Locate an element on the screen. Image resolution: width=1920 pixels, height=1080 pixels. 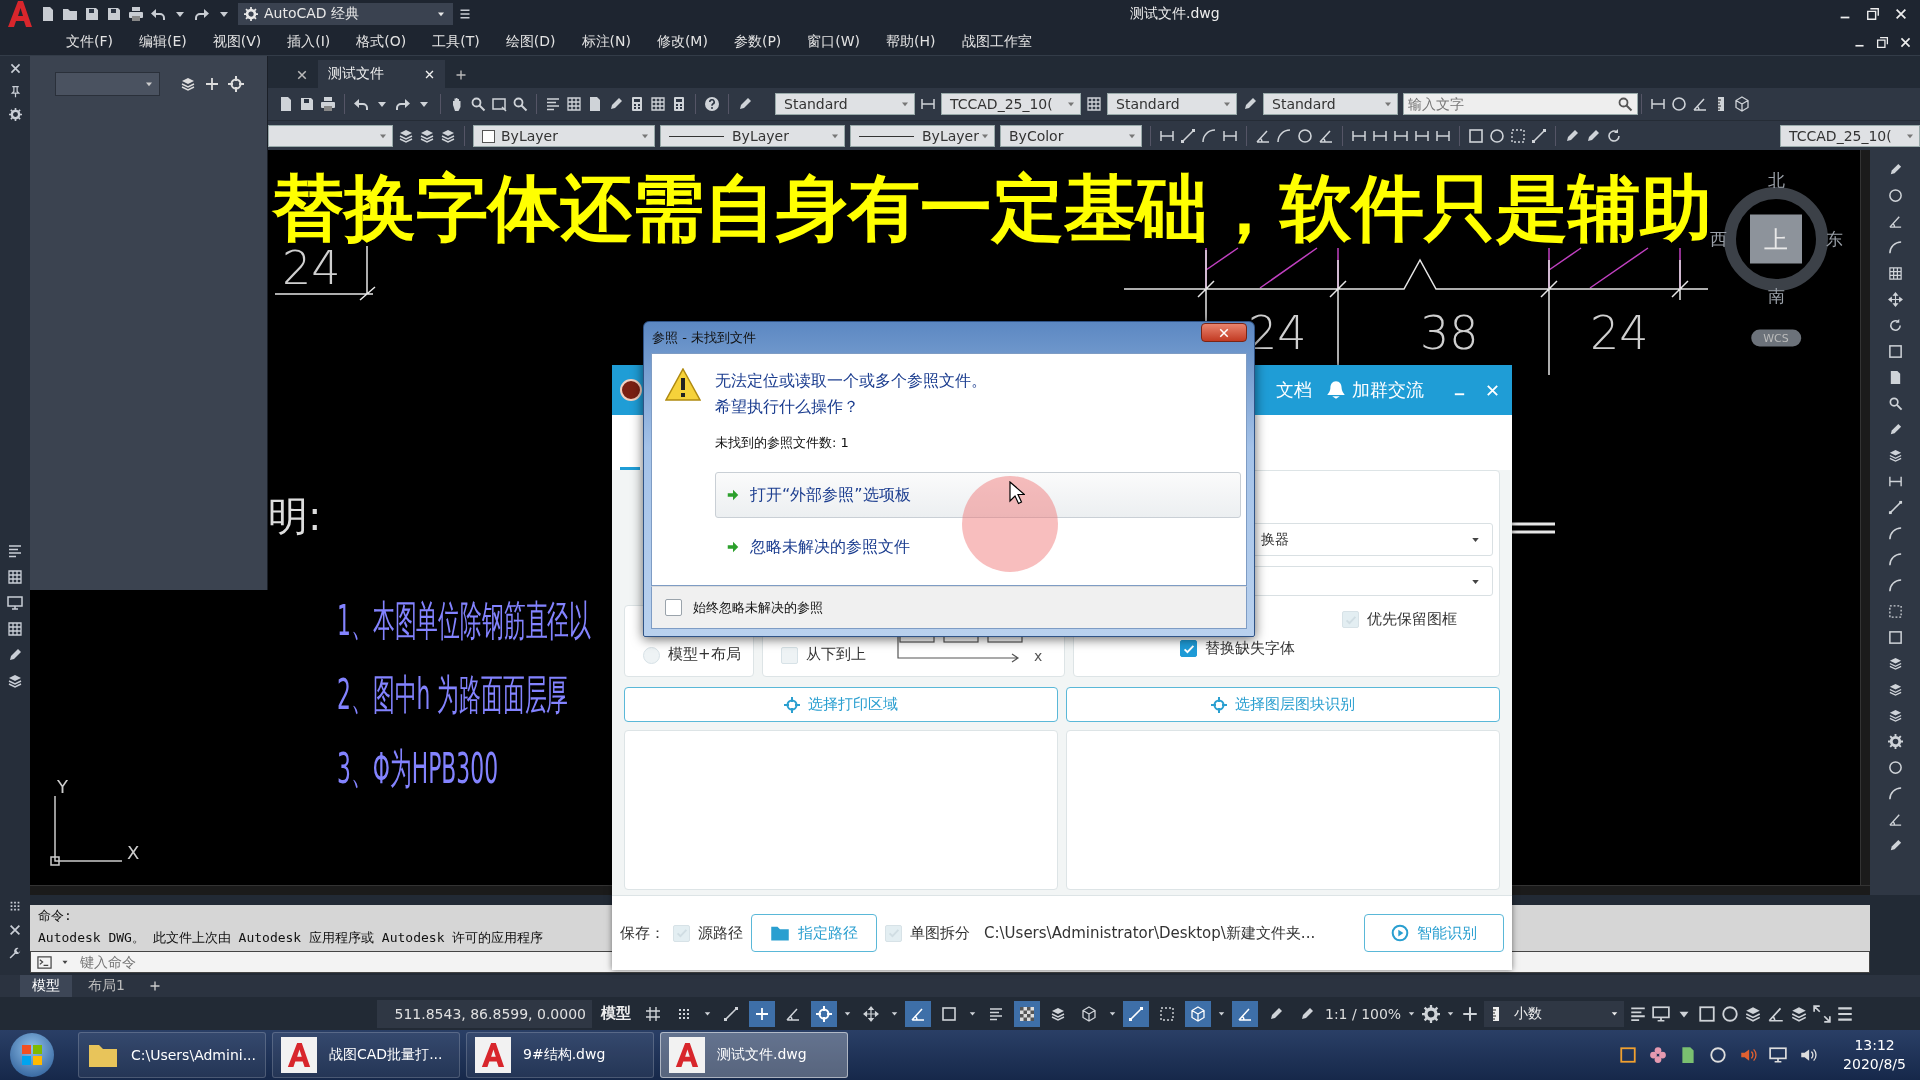
command-link: 打开“外部参照”选项板 is located at coordinates (978, 495).